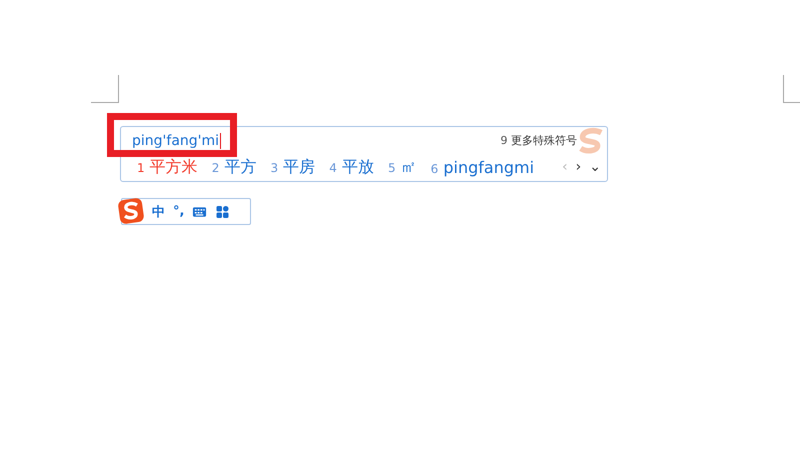 This screenshot has height=450, width=800. I want to click on logo-watermark-icon, so click(591, 141).